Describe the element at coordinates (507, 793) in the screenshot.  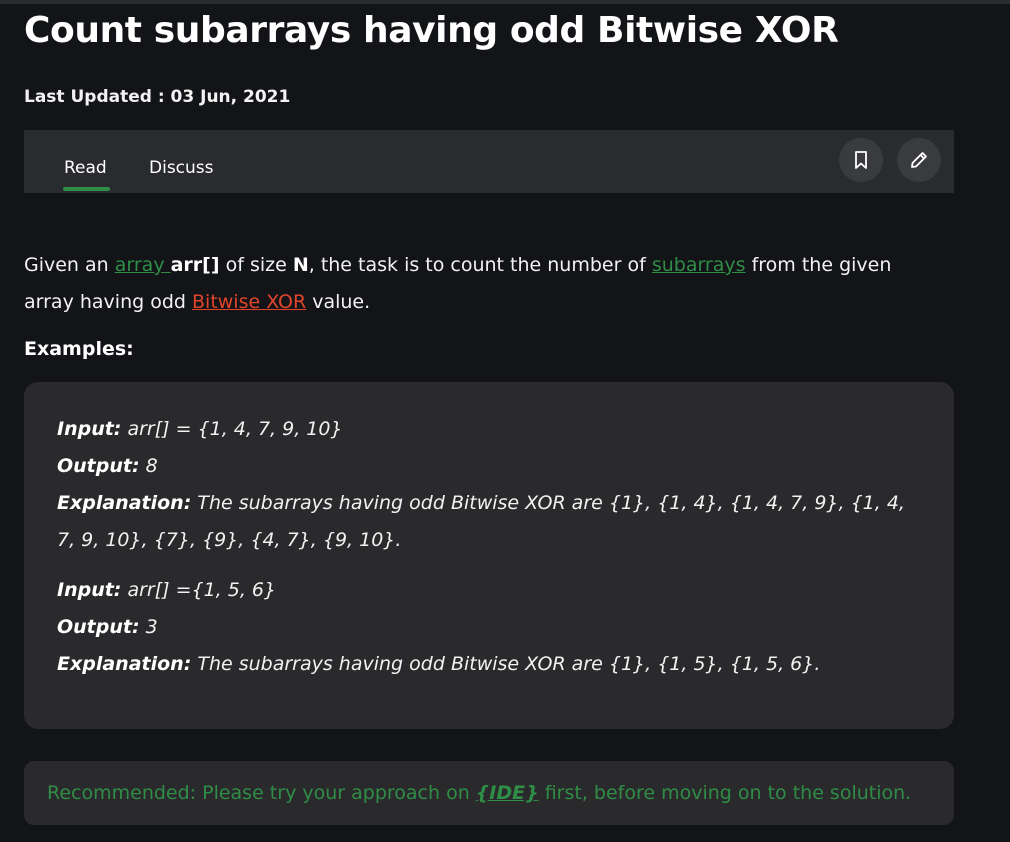
I see `ide-link: {IDE}` at that location.